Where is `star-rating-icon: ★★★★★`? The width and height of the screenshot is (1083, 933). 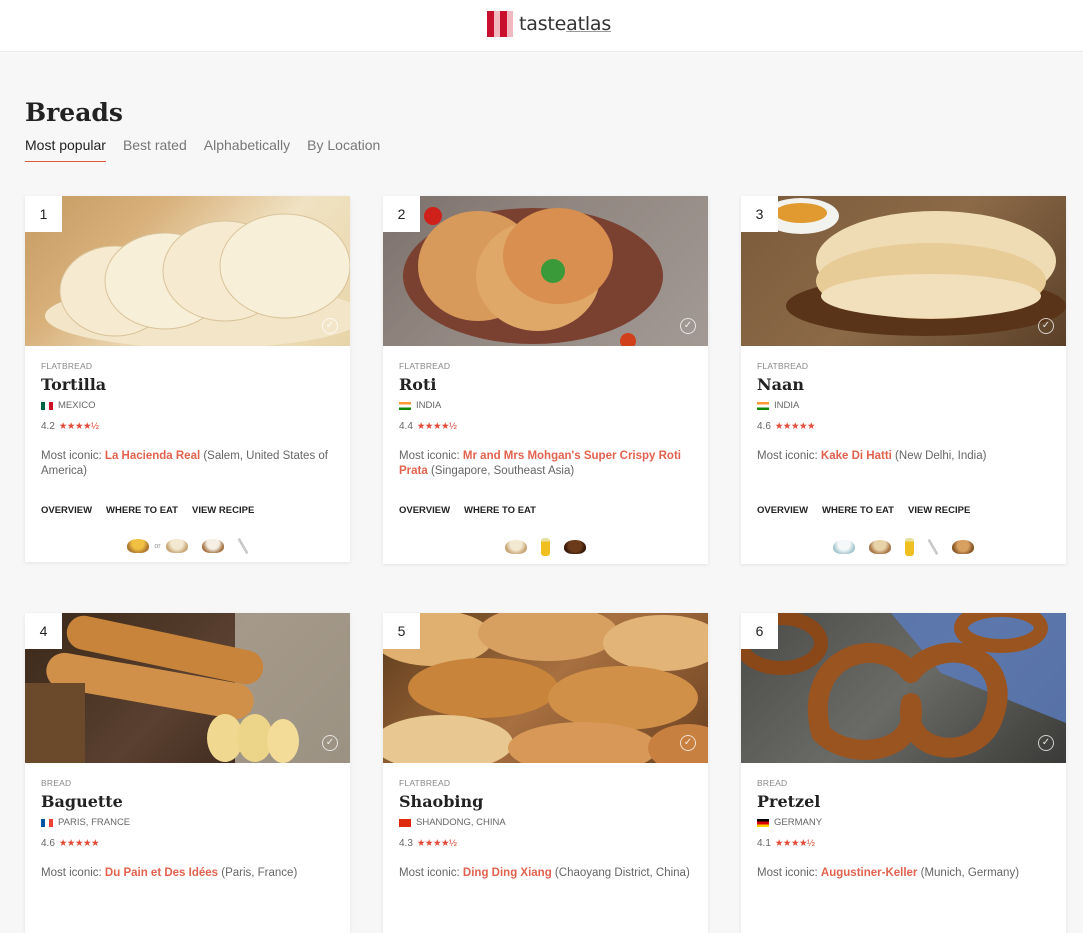 star-rating-icon: ★★★★★ is located at coordinates (795, 426).